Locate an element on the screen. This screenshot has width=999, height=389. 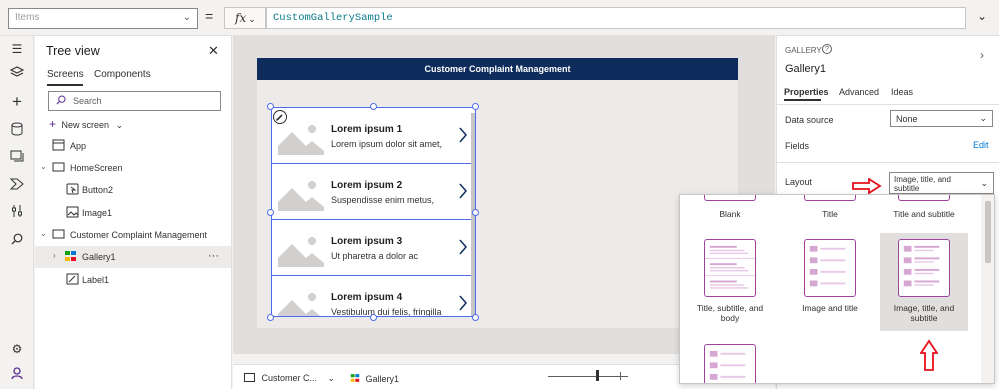
layout-option-title-subtitle-body: Title, subtitle, and body is located at coordinates (730, 282).